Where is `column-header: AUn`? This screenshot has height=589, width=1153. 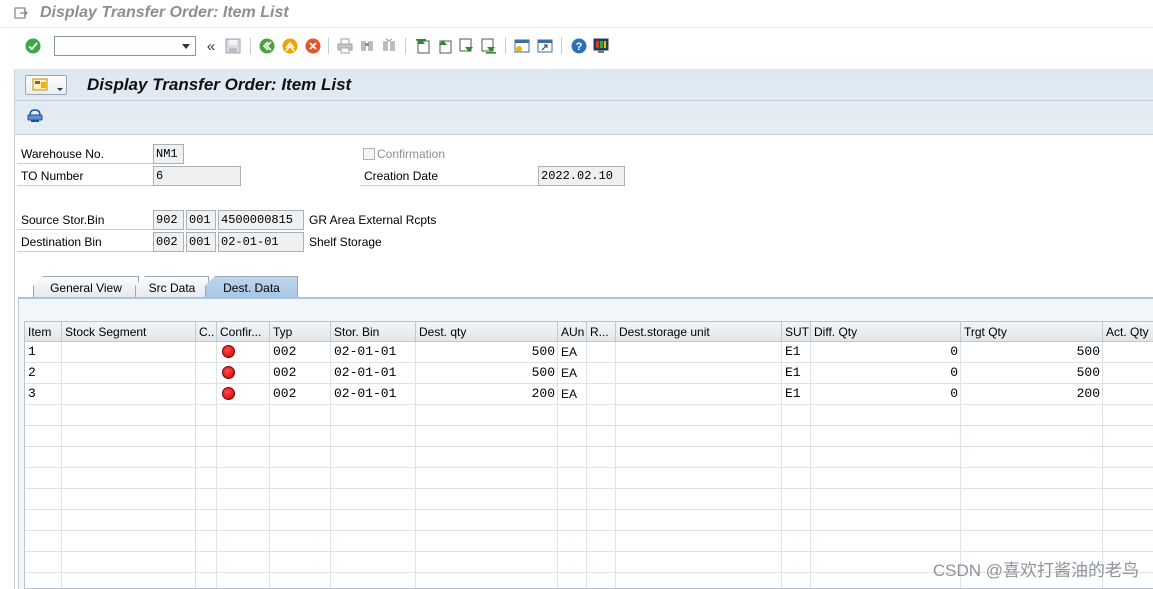 column-header: AUn is located at coordinates (572, 332).